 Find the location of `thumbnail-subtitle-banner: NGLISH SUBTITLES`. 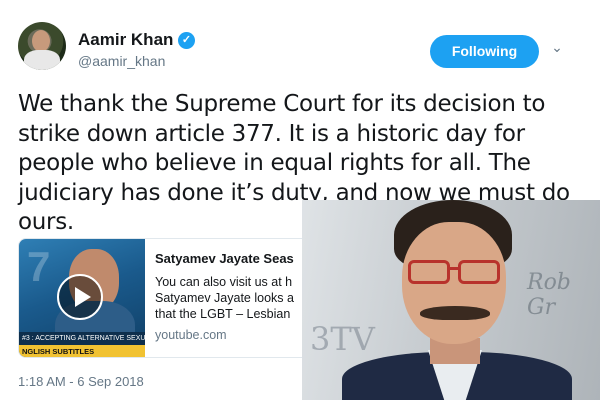

thumbnail-subtitle-banner: NGLISH SUBTITLES is located at coordinates (82, 351).